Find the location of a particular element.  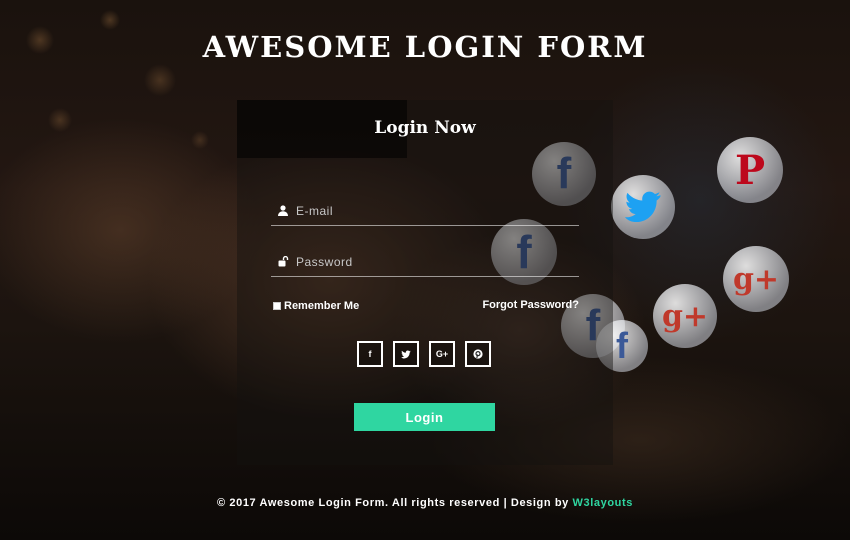

checkbox-icon is located at coordinates (277, 306).